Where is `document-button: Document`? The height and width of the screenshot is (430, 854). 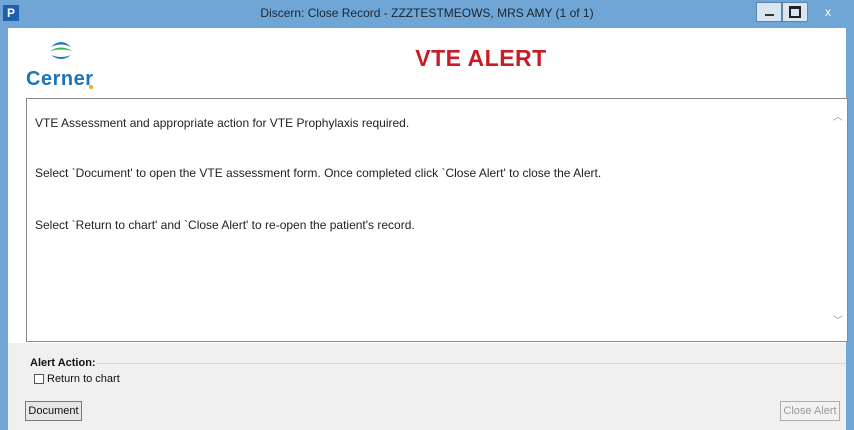 document-button: Document is located at coordinates (53, 411).